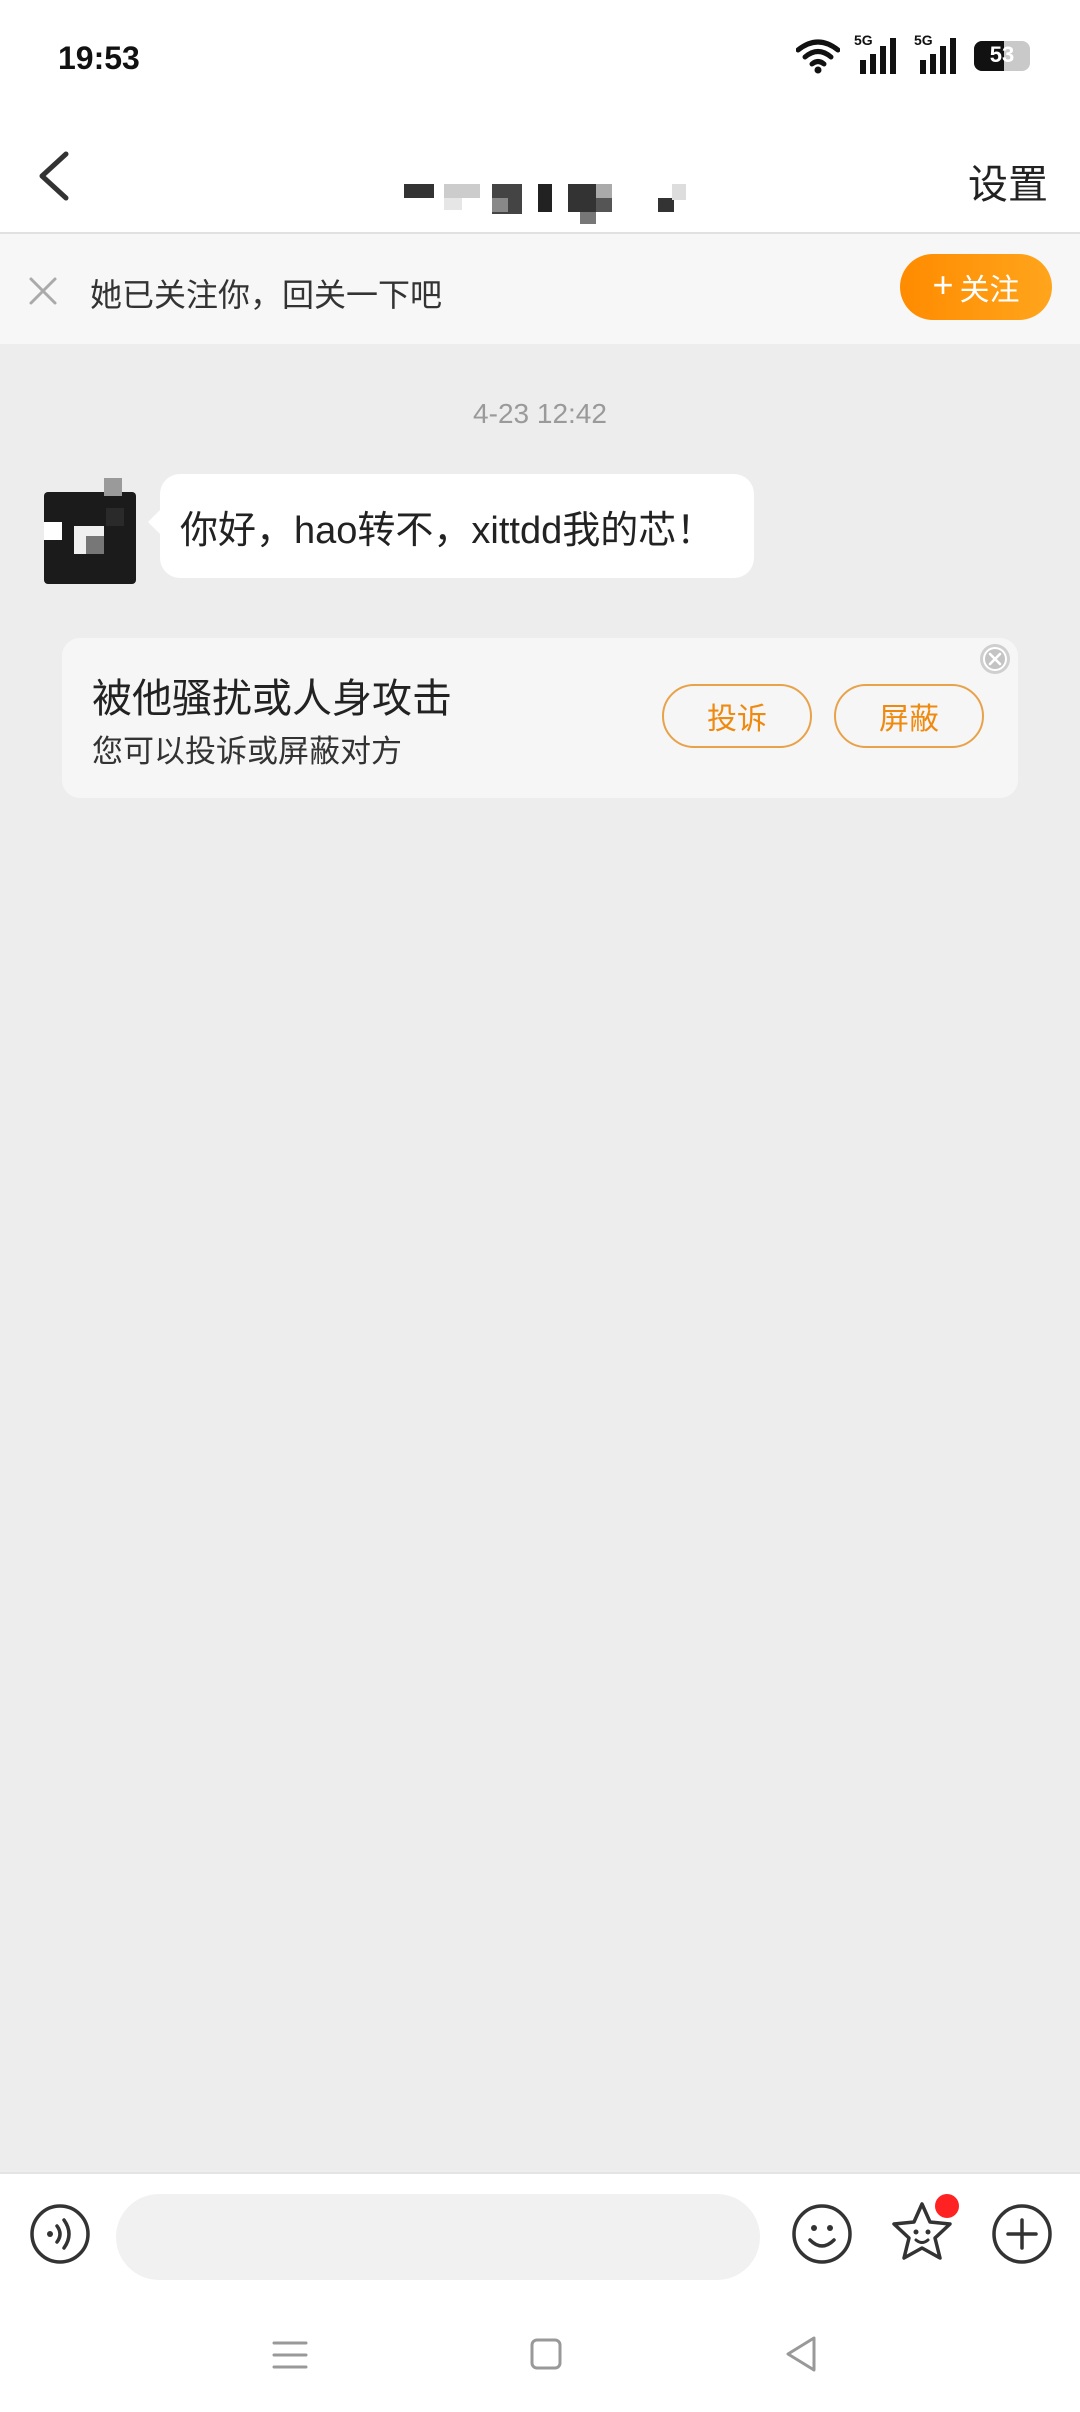 The image size is (1080, 2412). I want to click on message-bubble: 你好，hao转不，xittdd我的芯！, so click(451, 526).